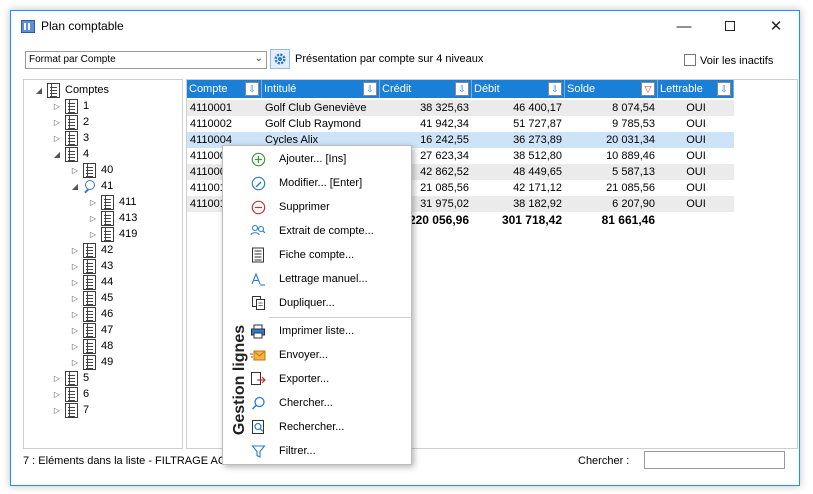 The height and width of the screenshot is (494, 813). What do you see at coordinates (630, 188) in the screenshot?
I see `cell-solde: 21 085,56` at bounding box center [630, 188].